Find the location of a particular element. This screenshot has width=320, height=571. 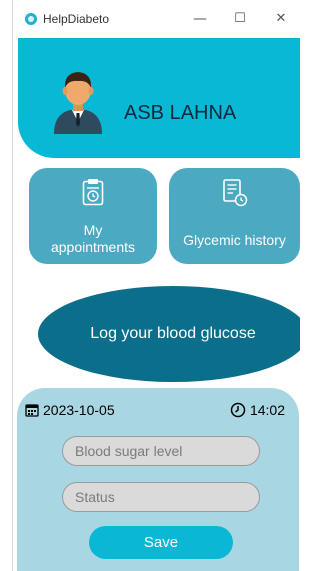

time-display: 14:02 is located at coordinates (257, 410).